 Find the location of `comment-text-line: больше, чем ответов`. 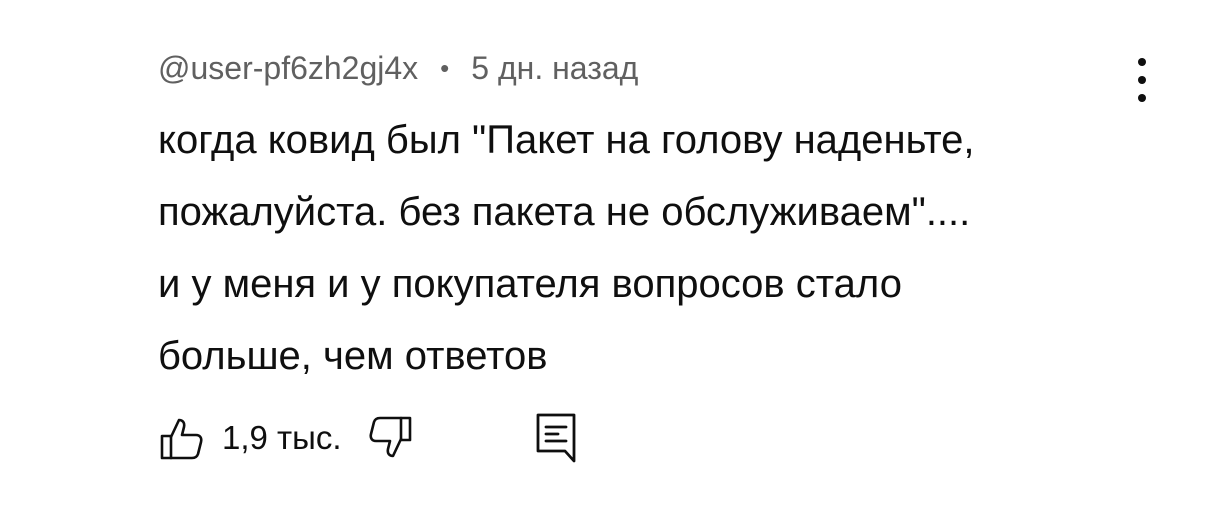

comment-text-line: больше, чем ответов is located at coordinates (353, 356).